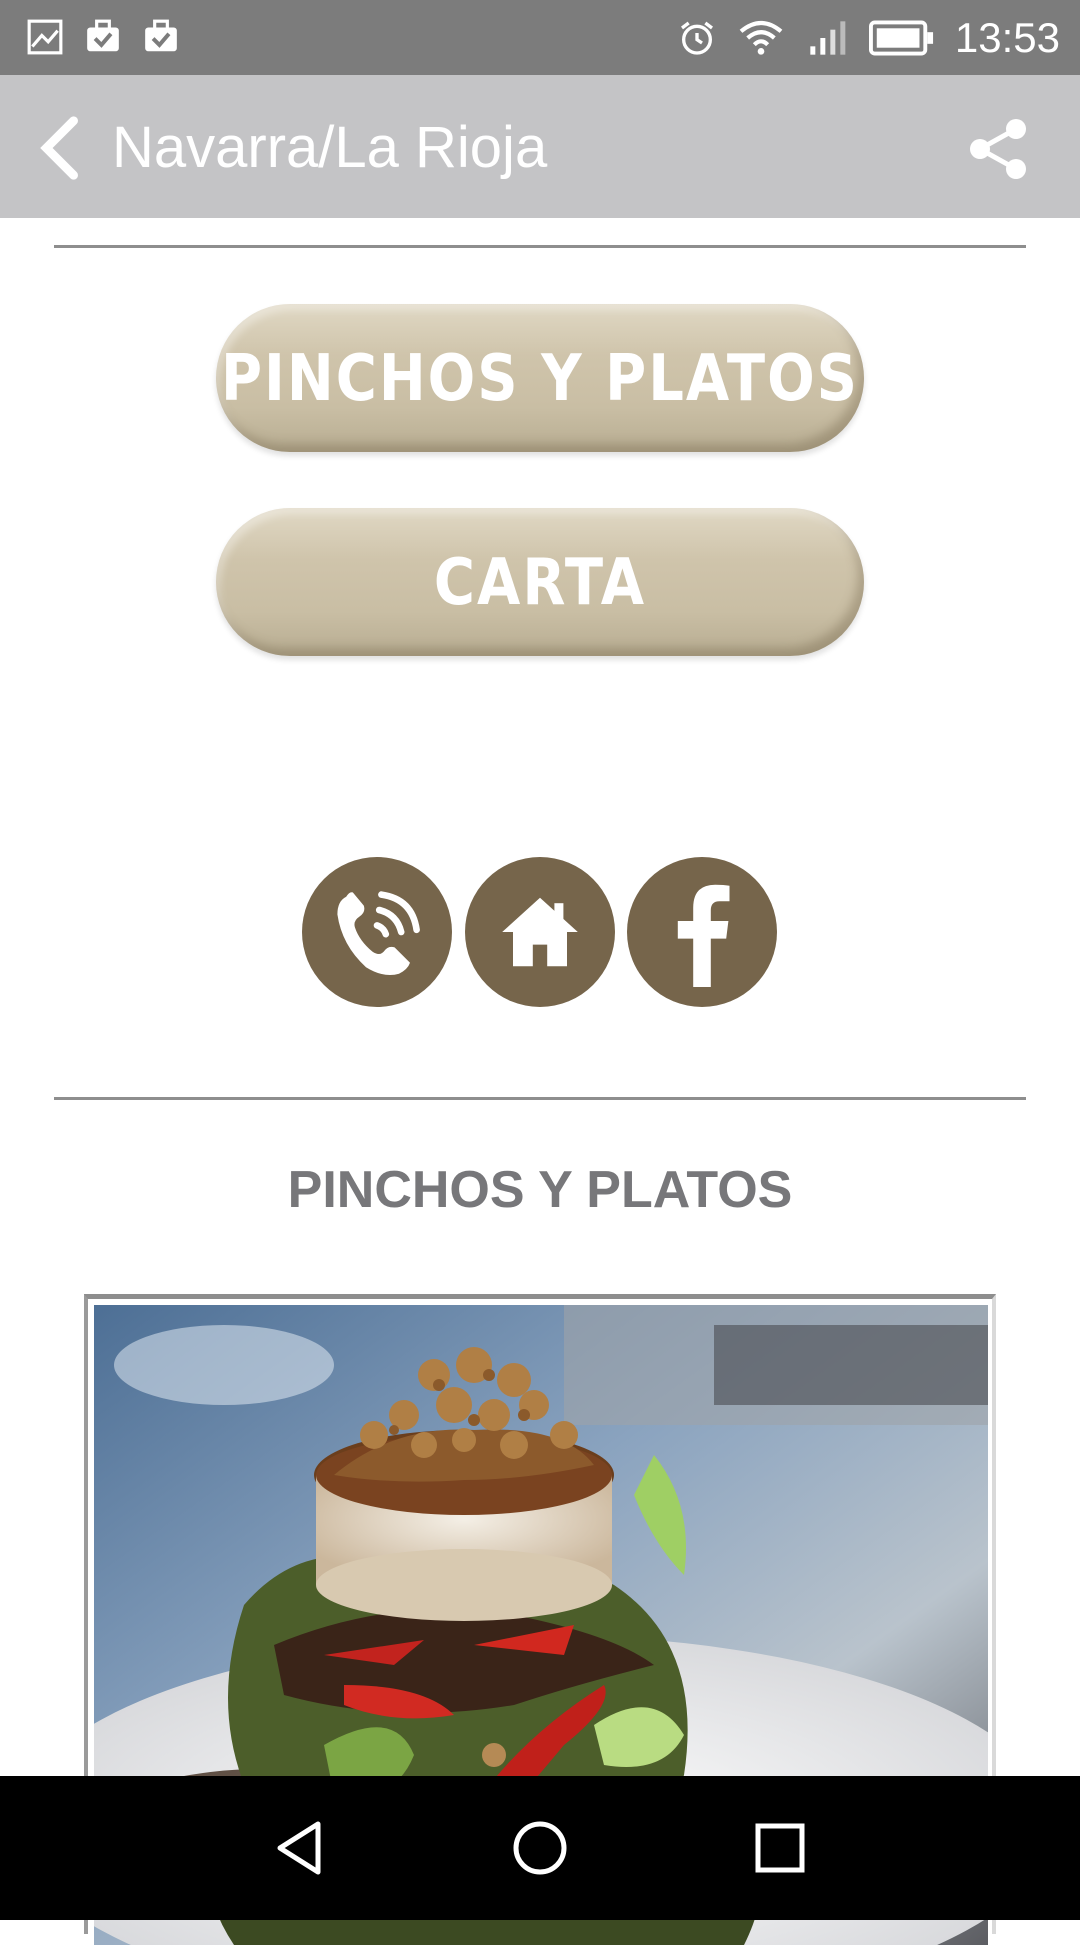  I want to click on back-chevron-icon, so click(60, 148).